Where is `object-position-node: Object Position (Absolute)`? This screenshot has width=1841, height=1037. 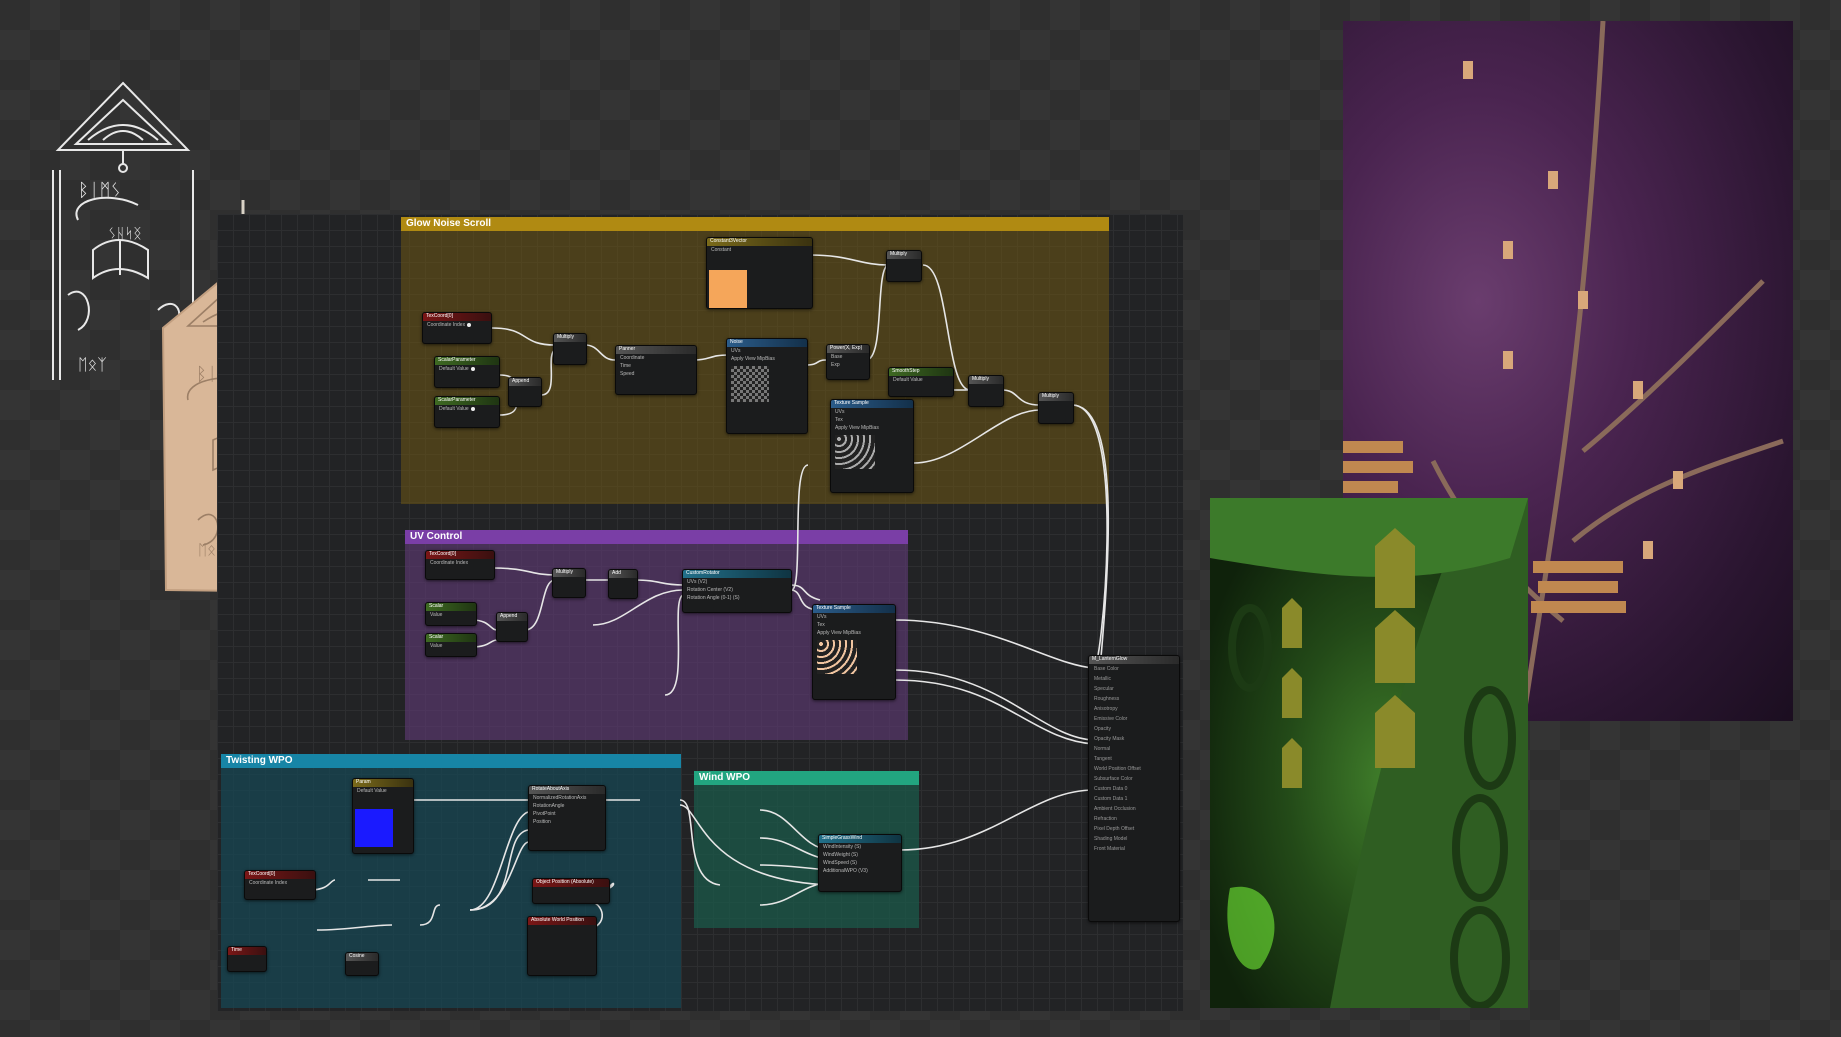 object-position-node: Object Position (Absolute) is located at coordinates (571, 891).